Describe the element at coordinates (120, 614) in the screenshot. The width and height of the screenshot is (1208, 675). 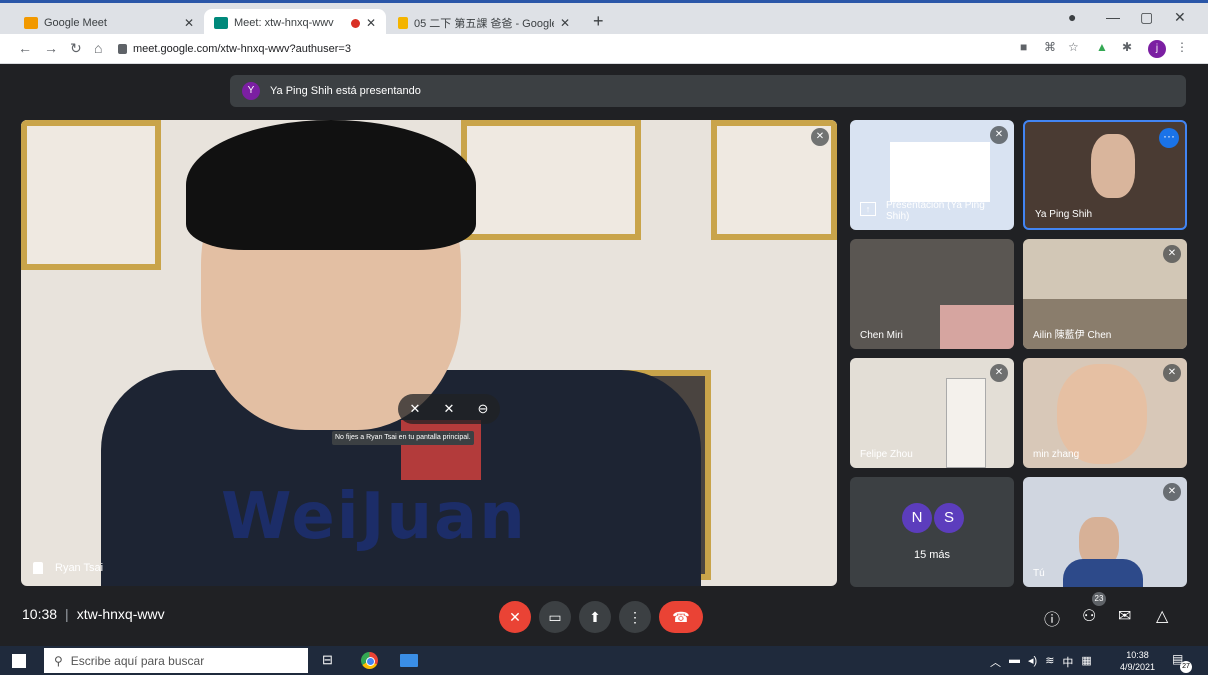
I see `meeting-code: xtw-hnxq-wwv` at that location.